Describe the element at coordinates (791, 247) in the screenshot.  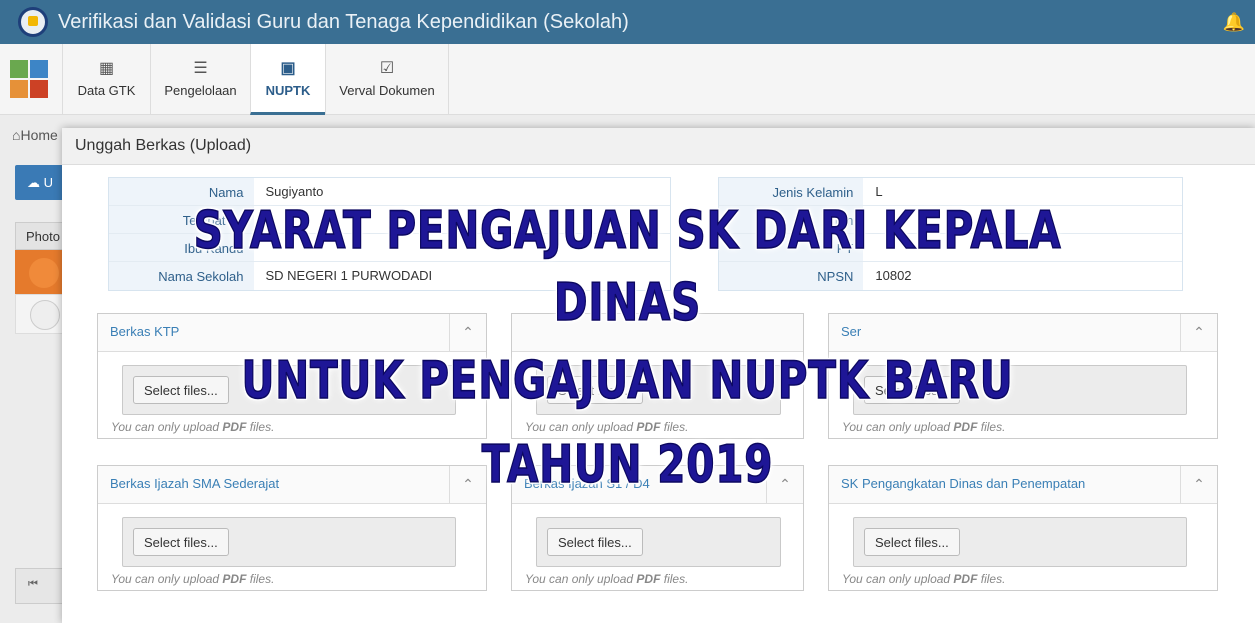
I see `info-label: PT` at that location.